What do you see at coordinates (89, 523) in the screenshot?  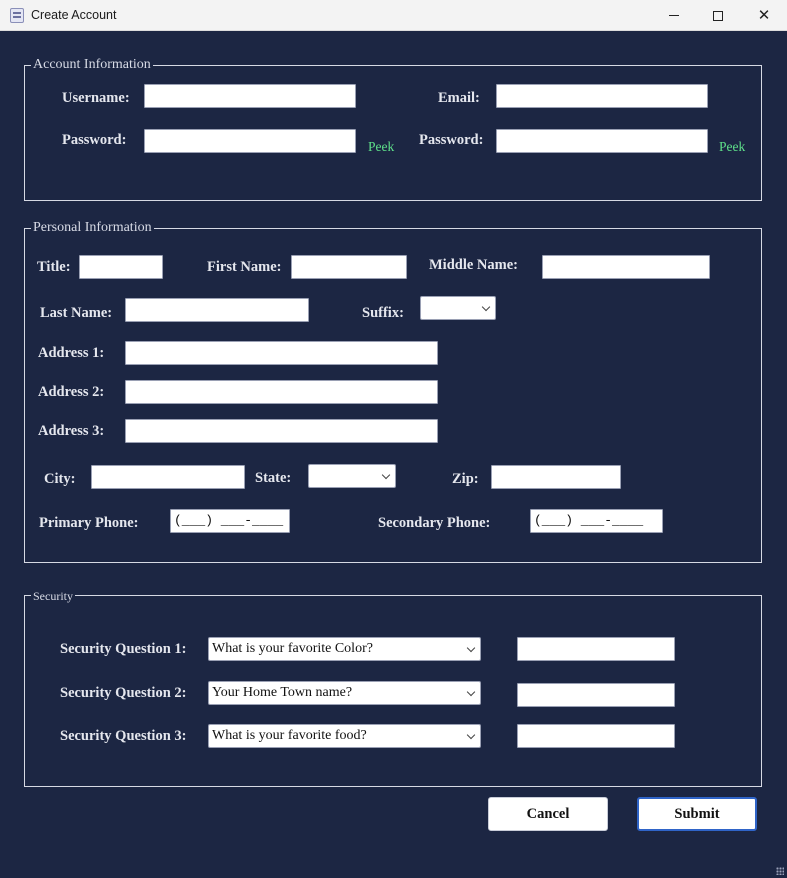 I see `primary-phone-label: Primary Phone:` at bounding box center [89, 523].